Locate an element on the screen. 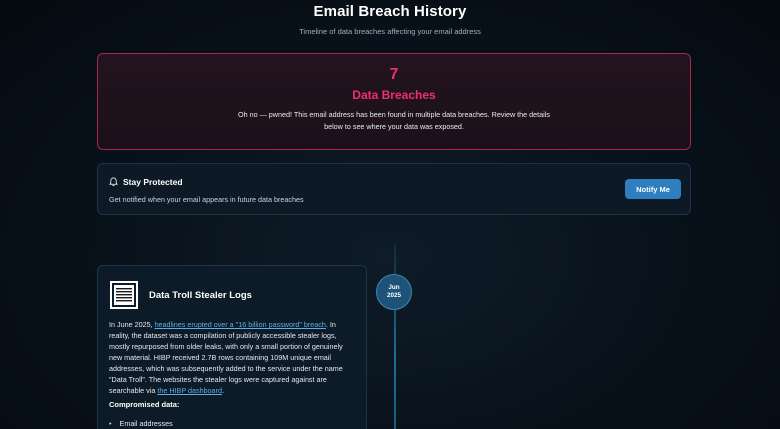 This screenshot has height=429, width=780. compromised-data-list: Email addresses is located at coordinates (141, 423).